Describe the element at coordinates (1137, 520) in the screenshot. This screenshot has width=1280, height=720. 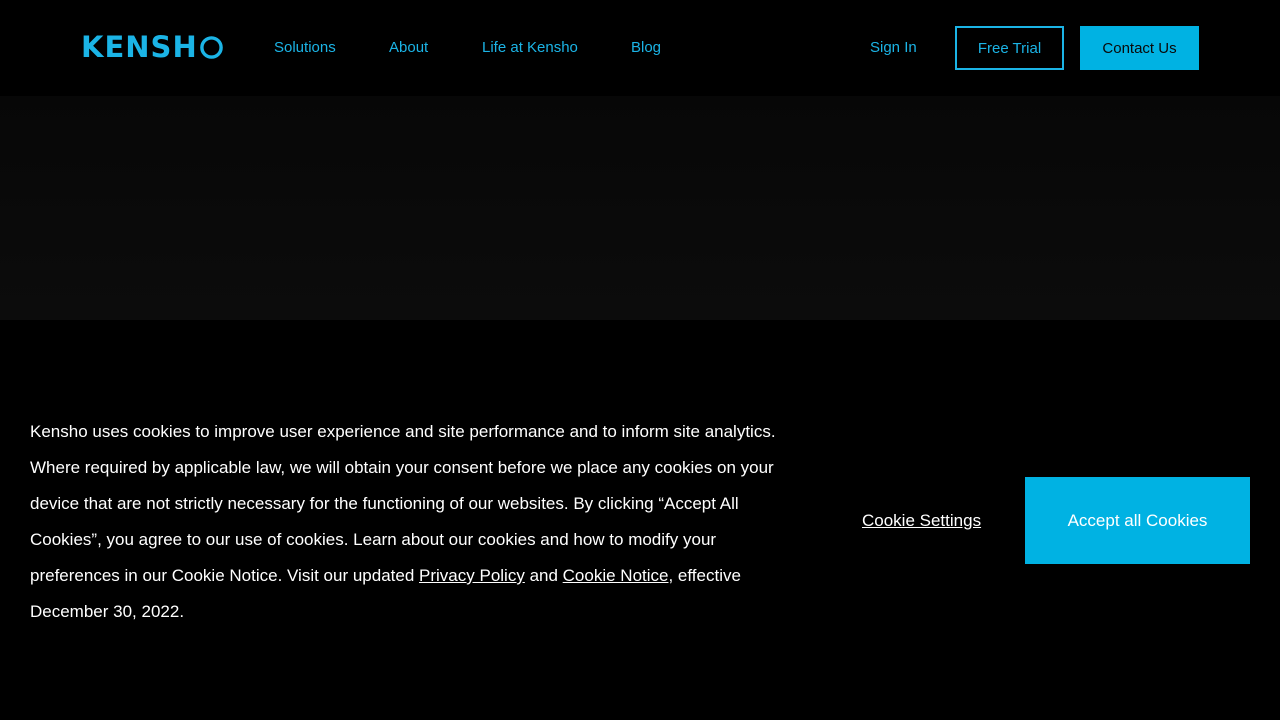
I see `accept-all-cookies-button: Accept all Cookies` at that location.